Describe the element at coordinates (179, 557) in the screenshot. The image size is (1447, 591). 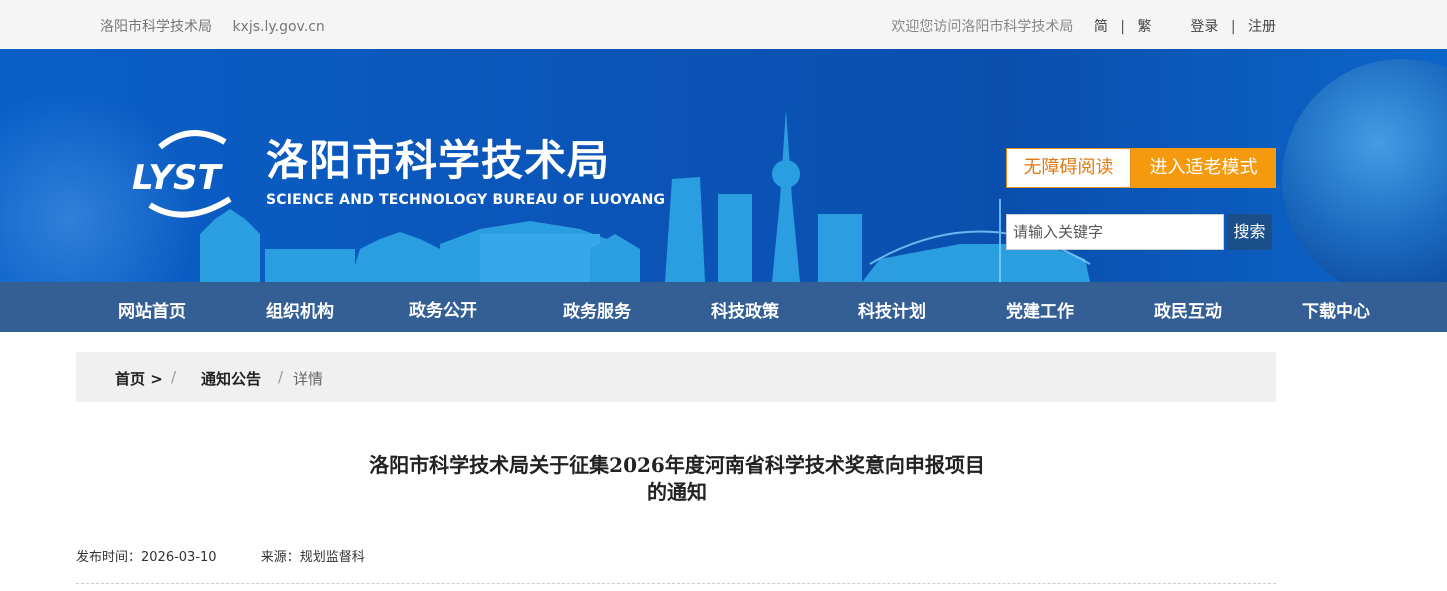
I see `publish-date: 2026-03-10` at that location.